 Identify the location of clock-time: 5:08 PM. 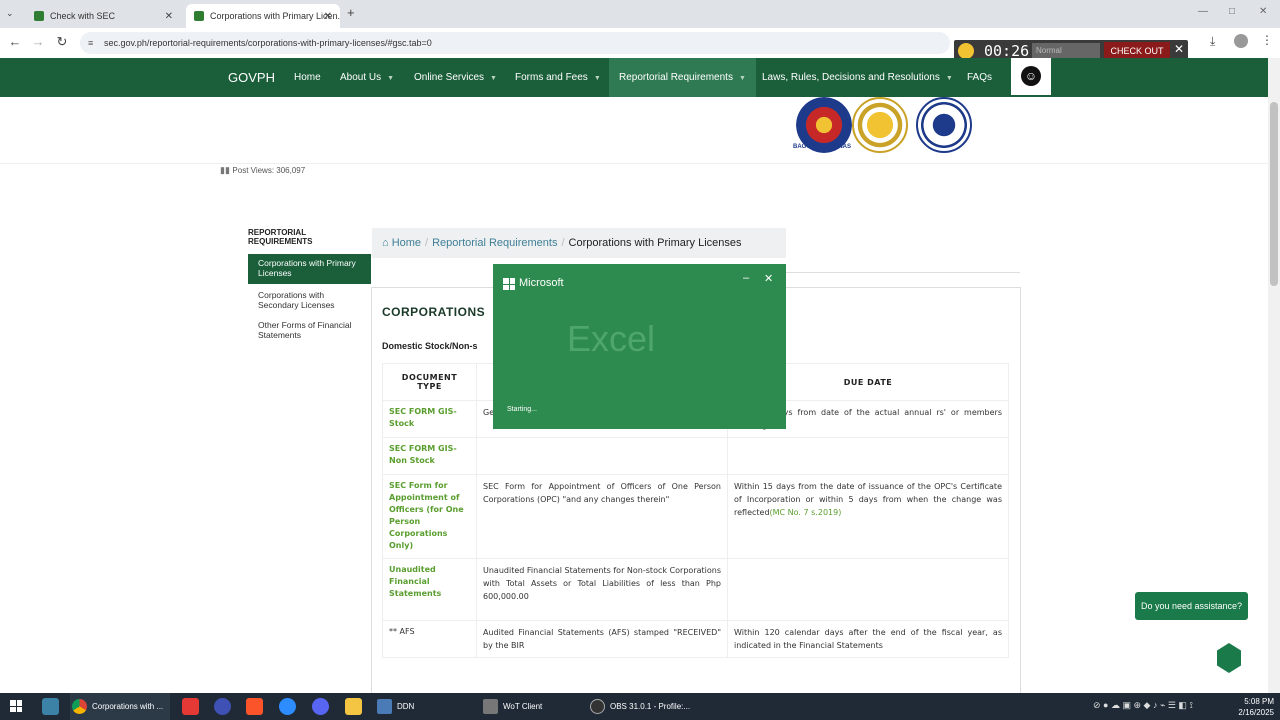
(1259, 701).